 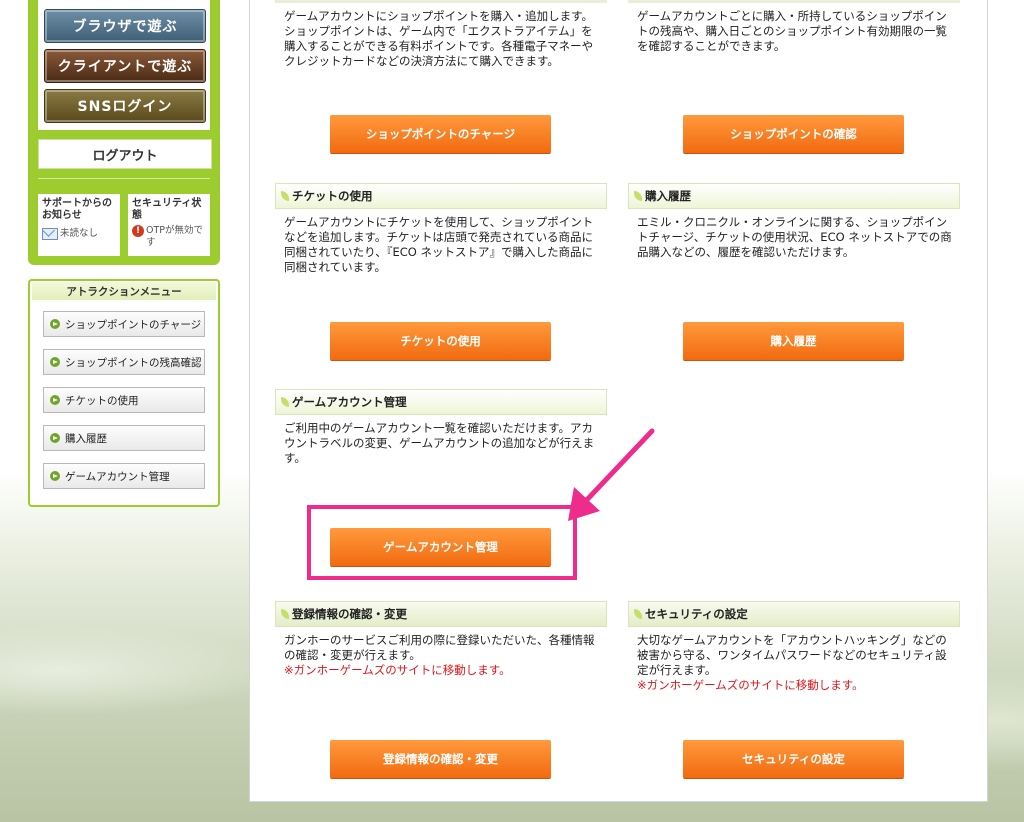 I want to click on mail-icon, so click(x=50, y=234).